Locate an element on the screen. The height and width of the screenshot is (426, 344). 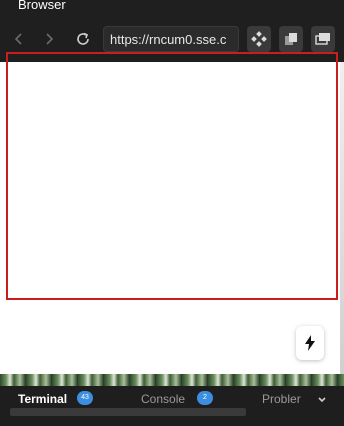
copy-button is located at coordinates (291, 39).